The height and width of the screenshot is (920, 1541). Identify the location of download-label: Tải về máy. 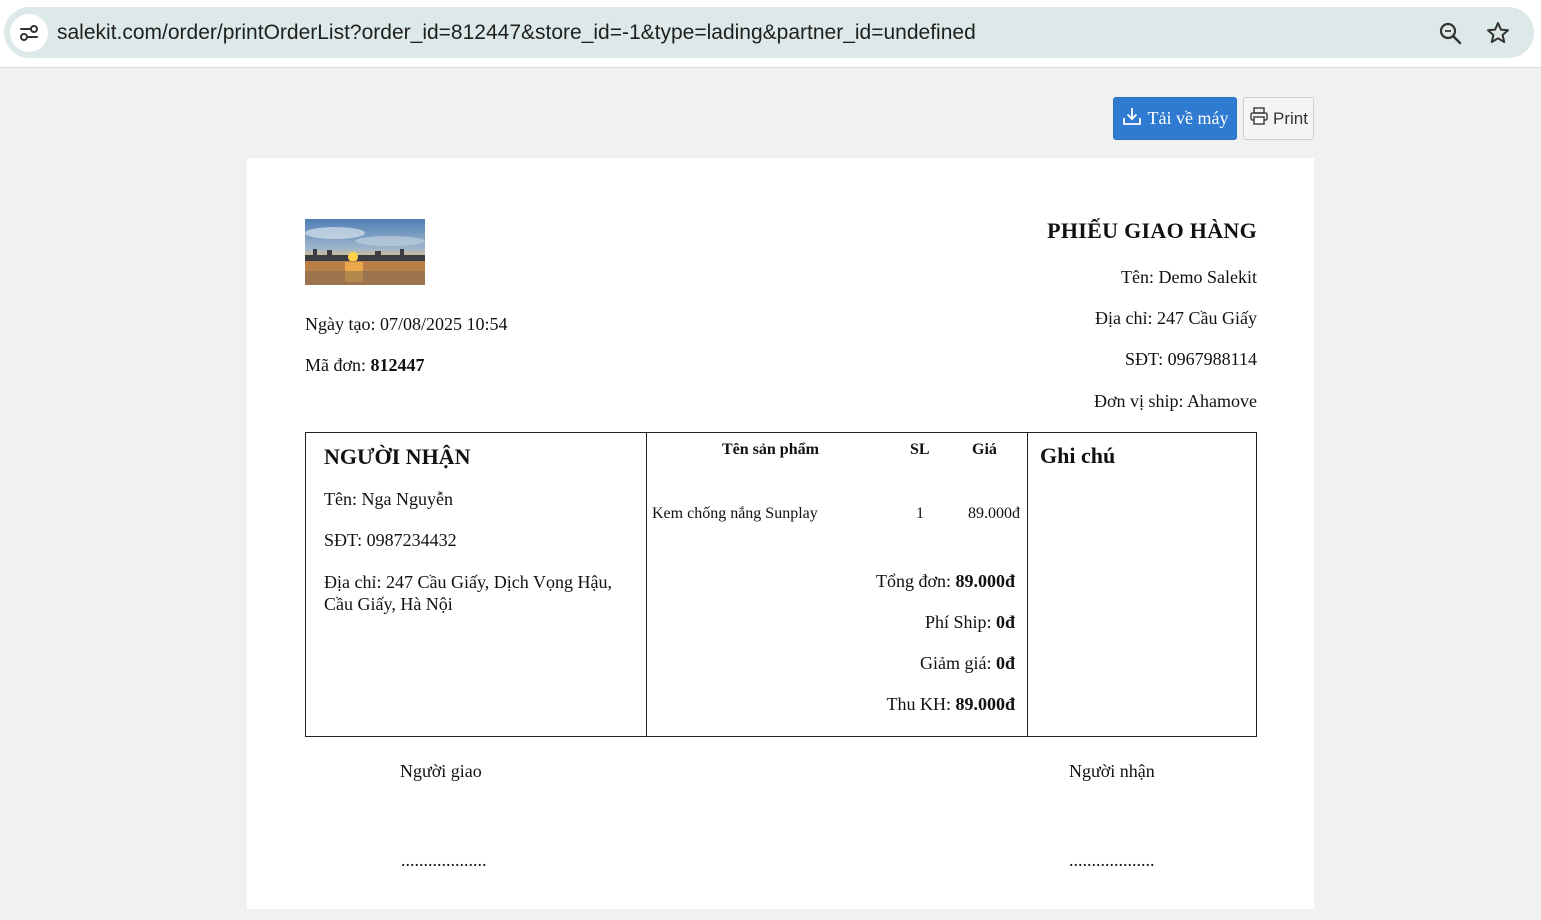
(1188, 118).